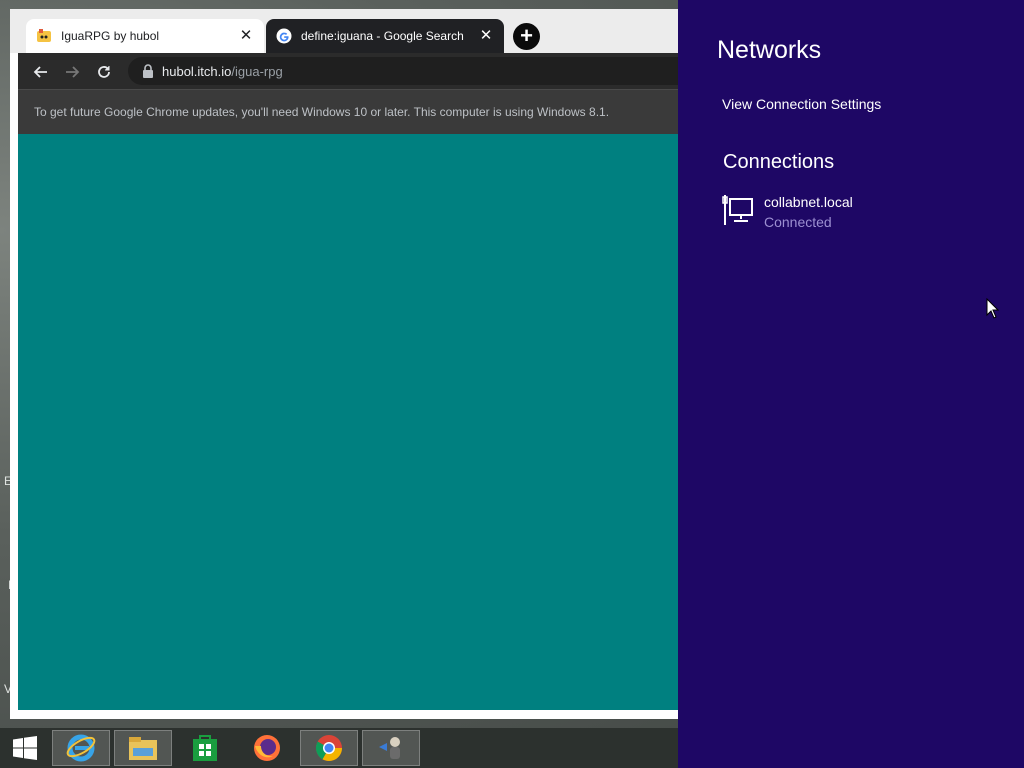 This screenshot has width=1024, height=768. Describe the element at coordinates (993, 308) in the screenshot. I see `mouse-pointer-icon` at that location.